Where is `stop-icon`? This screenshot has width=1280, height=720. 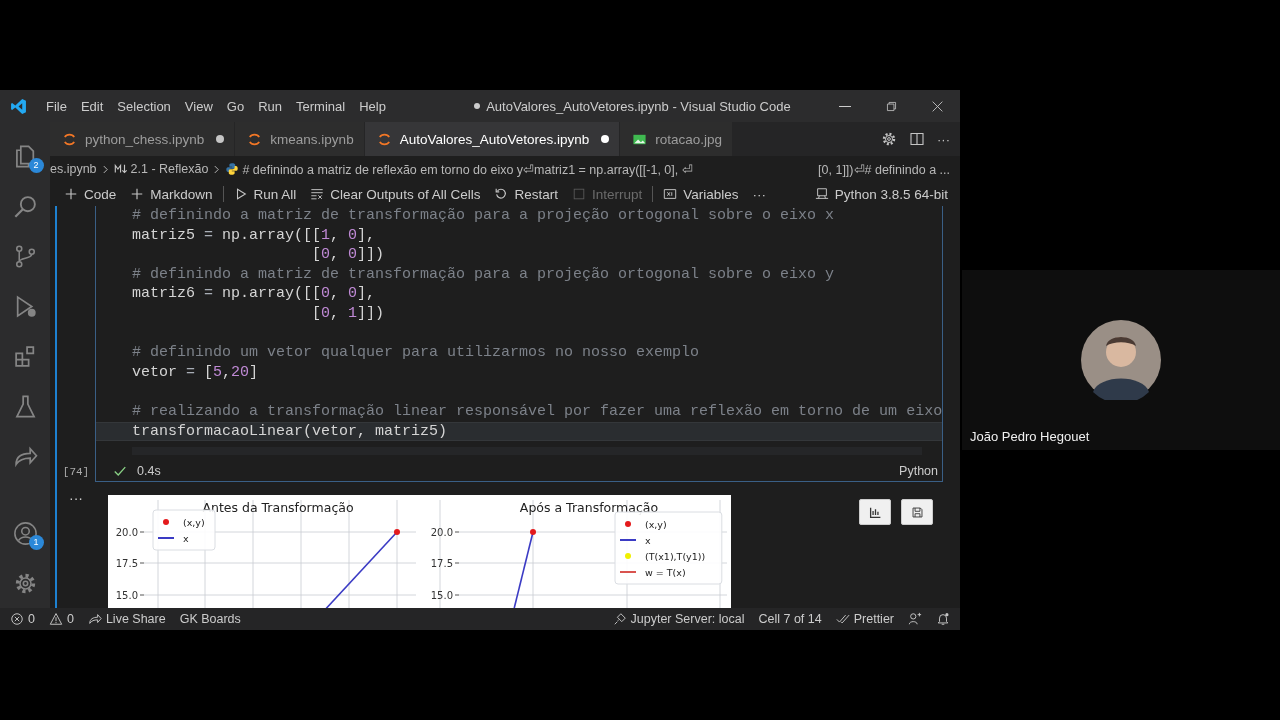 stop-icon is located at coordinates (578, 194).